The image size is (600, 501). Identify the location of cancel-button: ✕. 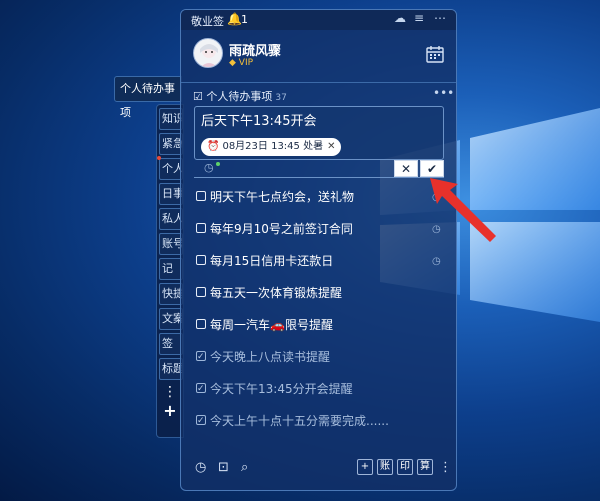
(406, 168).